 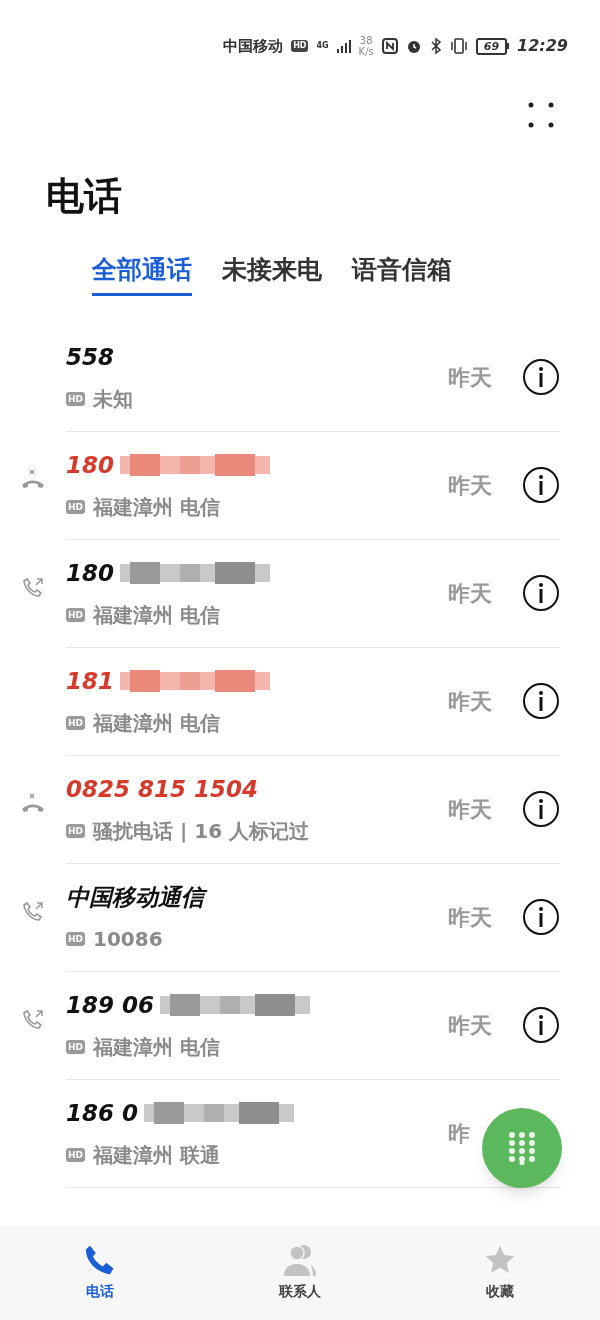 What do you see at coordinates (90, 681) in the screenshot?
I see `caller-number: 181` at bounding box center [90, 681].